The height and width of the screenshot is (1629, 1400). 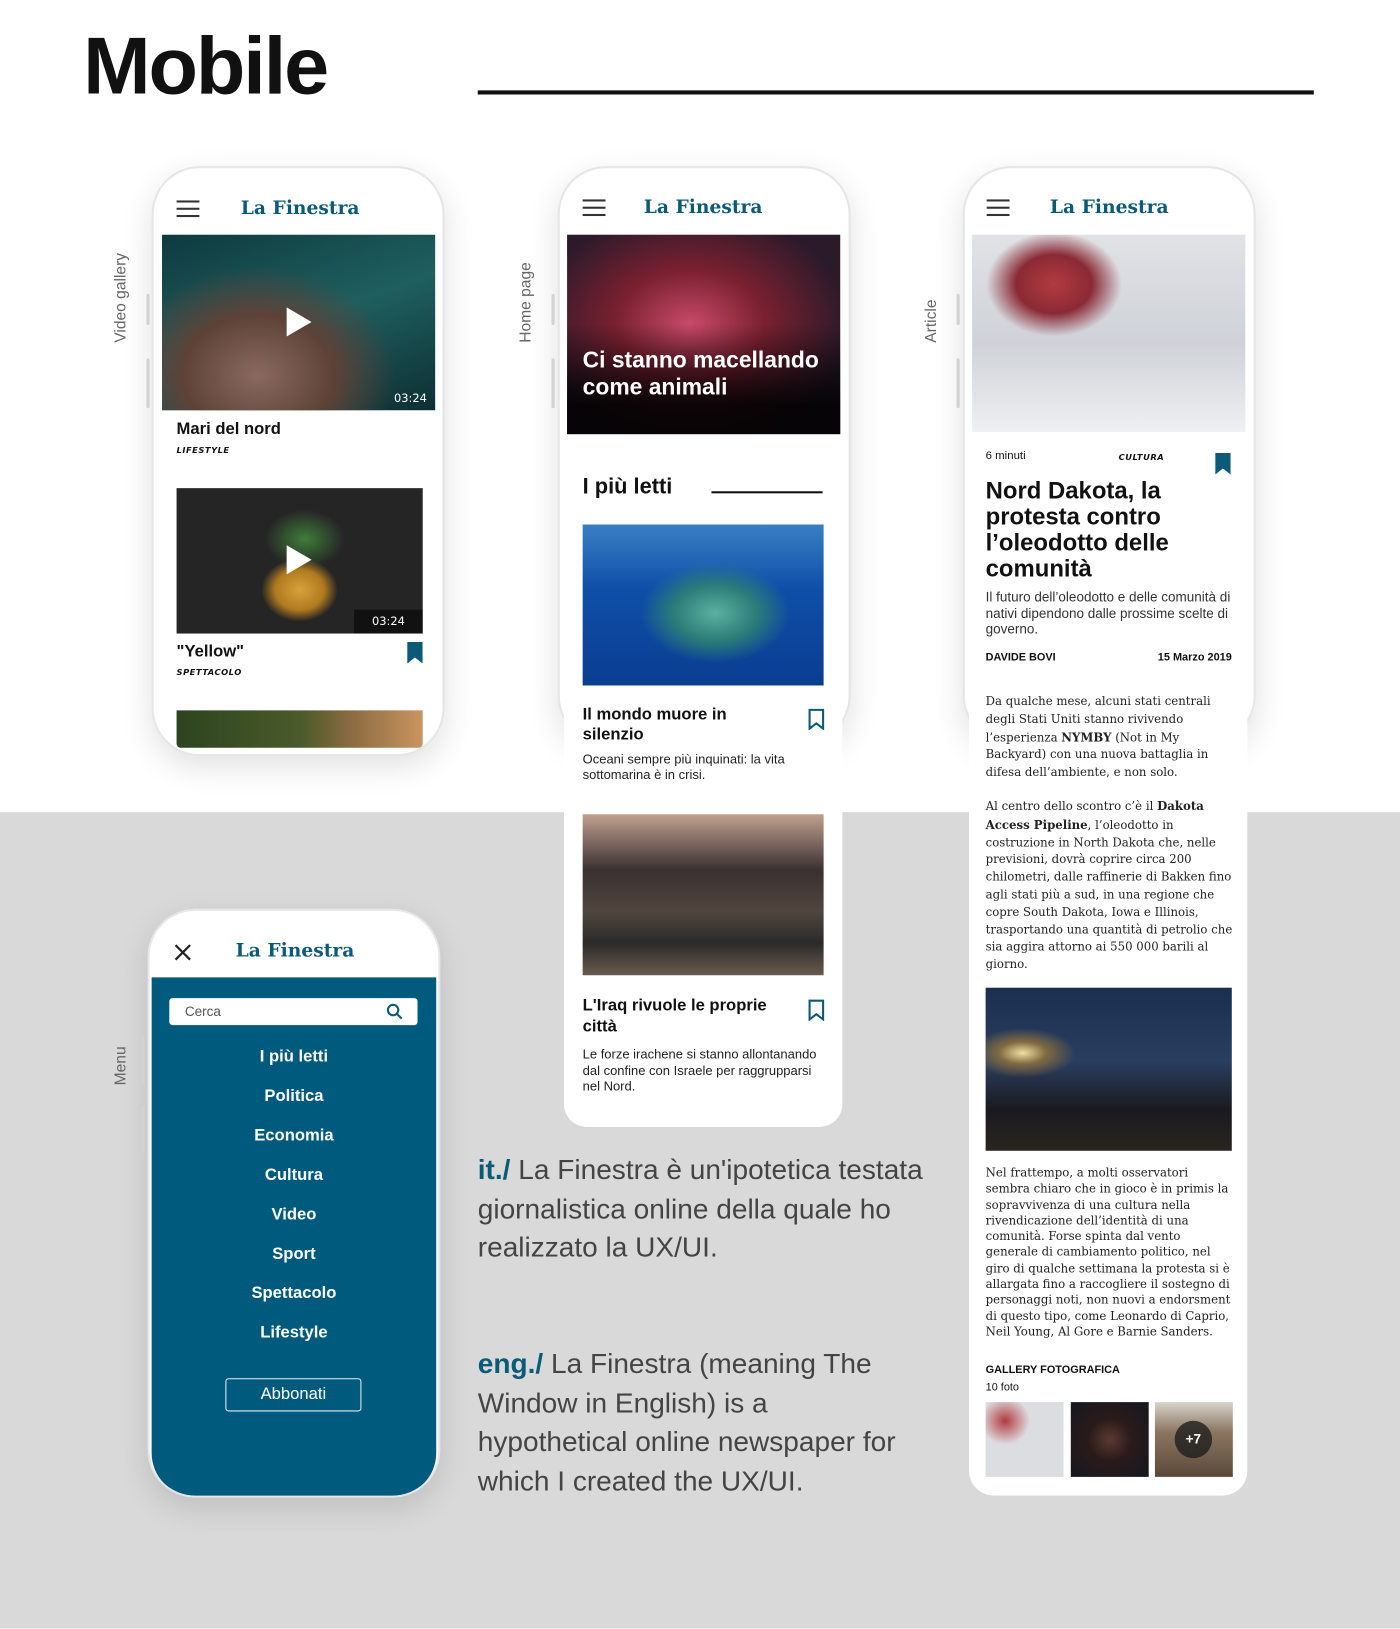 I want to click on article-title: L'Iraq rivuole le proprie città, so click(x=692, y=1017).